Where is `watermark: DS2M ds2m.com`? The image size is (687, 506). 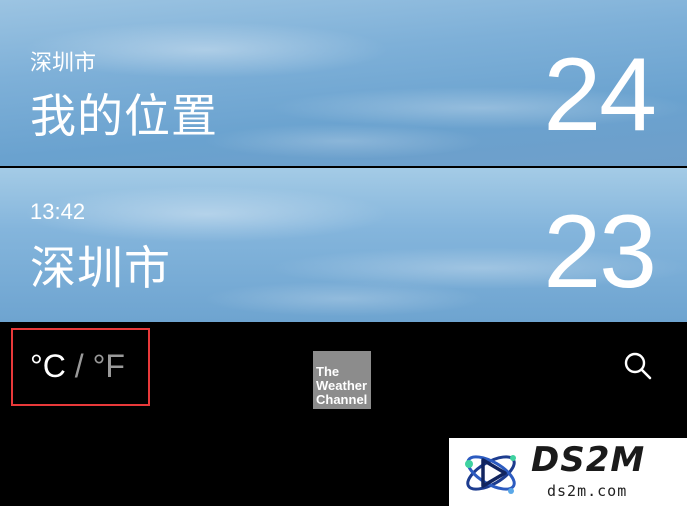
watermark: DS2M ds2m.com is located at coordinates (568, 472).